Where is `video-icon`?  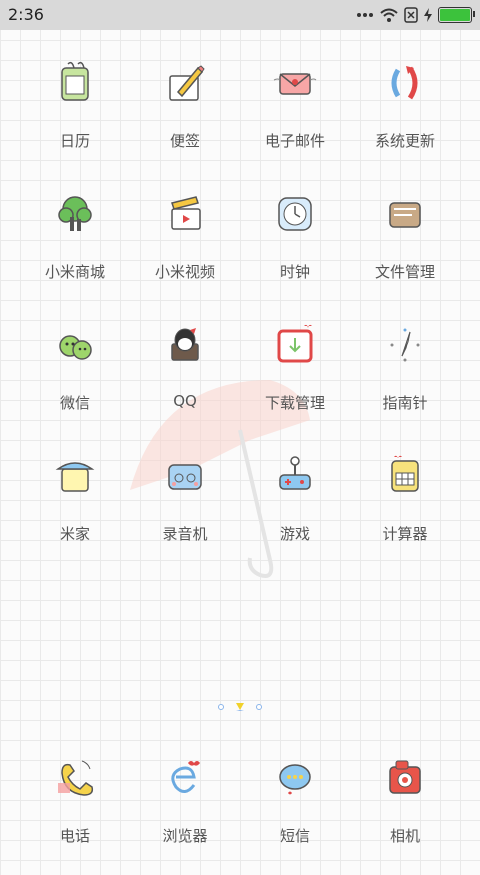
video-icon is located at coordinates (186, 213).